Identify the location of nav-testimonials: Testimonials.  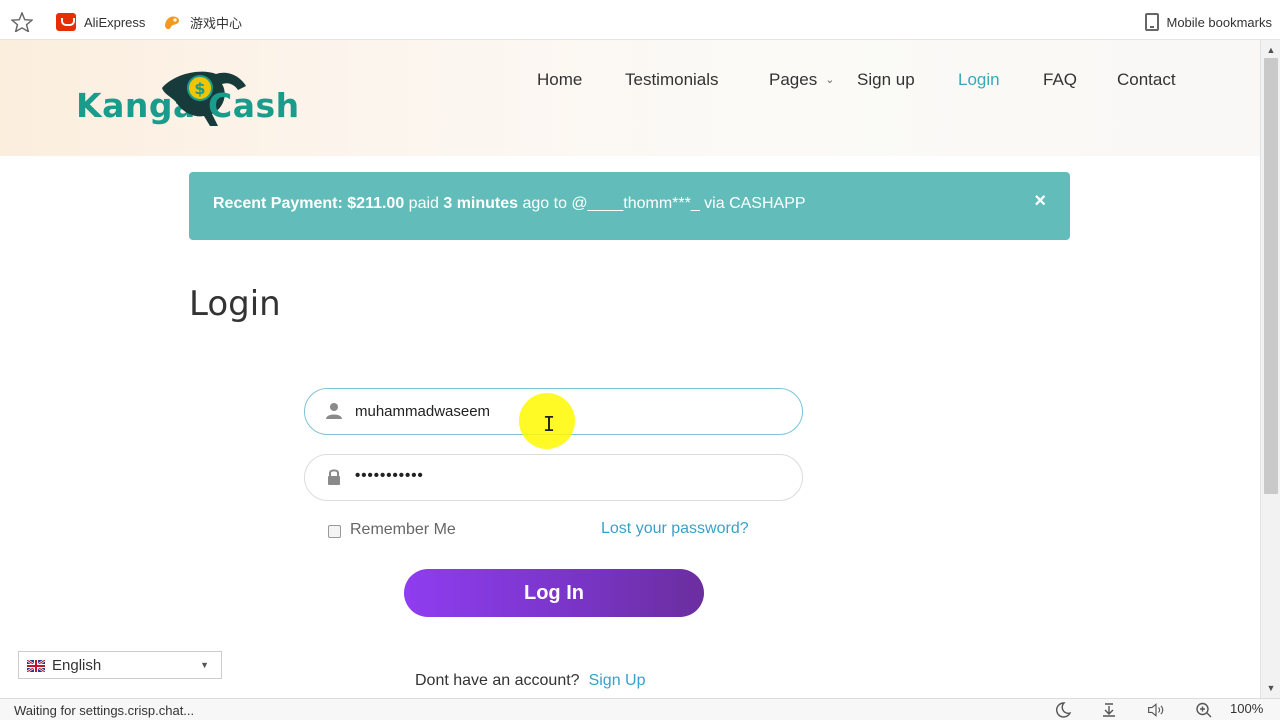
(672, 80).